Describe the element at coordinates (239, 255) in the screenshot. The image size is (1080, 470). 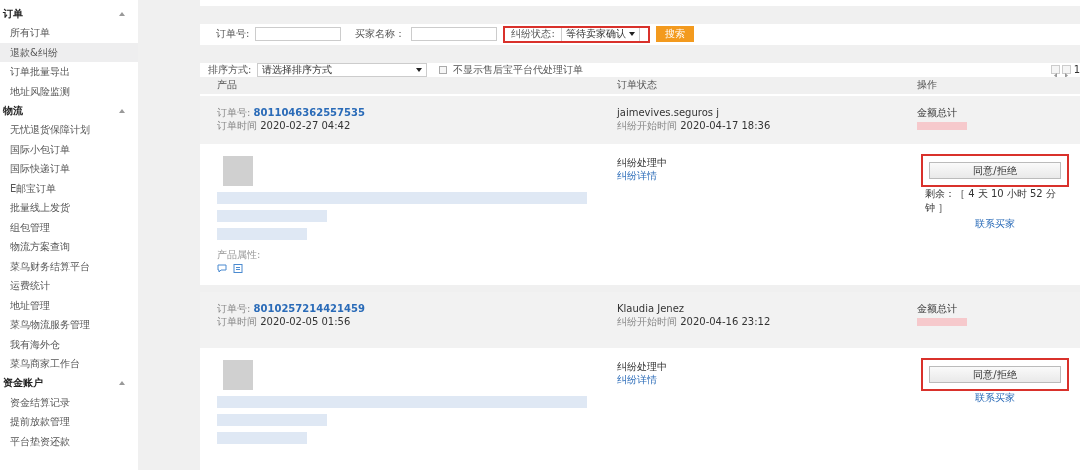
I see `product-attribute-label: 产品属性:` at that location.